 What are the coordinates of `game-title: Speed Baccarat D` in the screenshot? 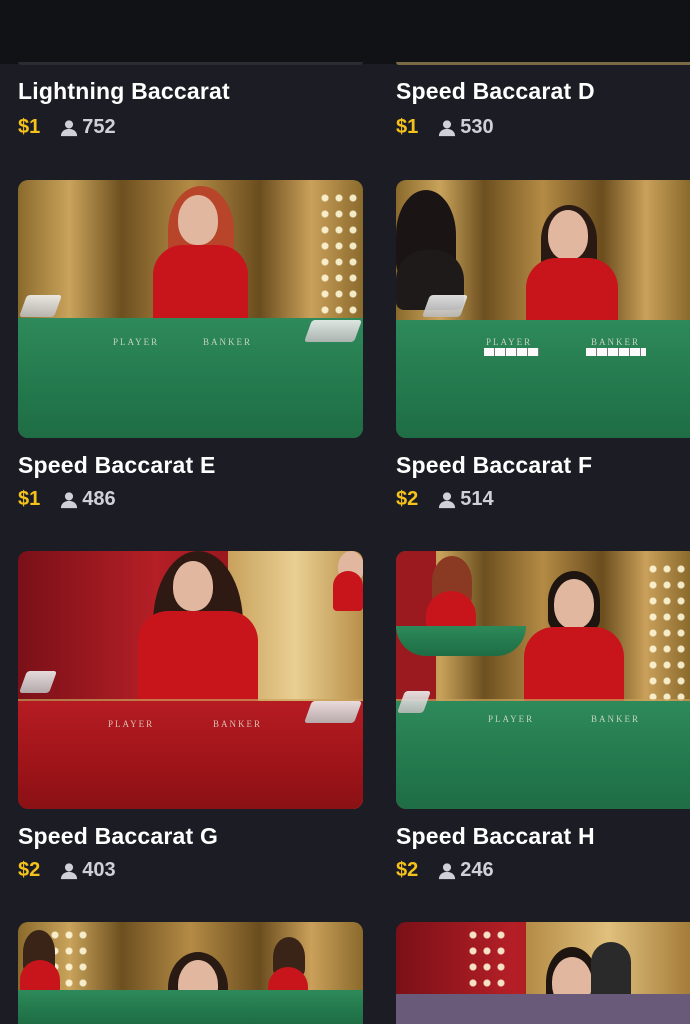 It's located at (495, 91).